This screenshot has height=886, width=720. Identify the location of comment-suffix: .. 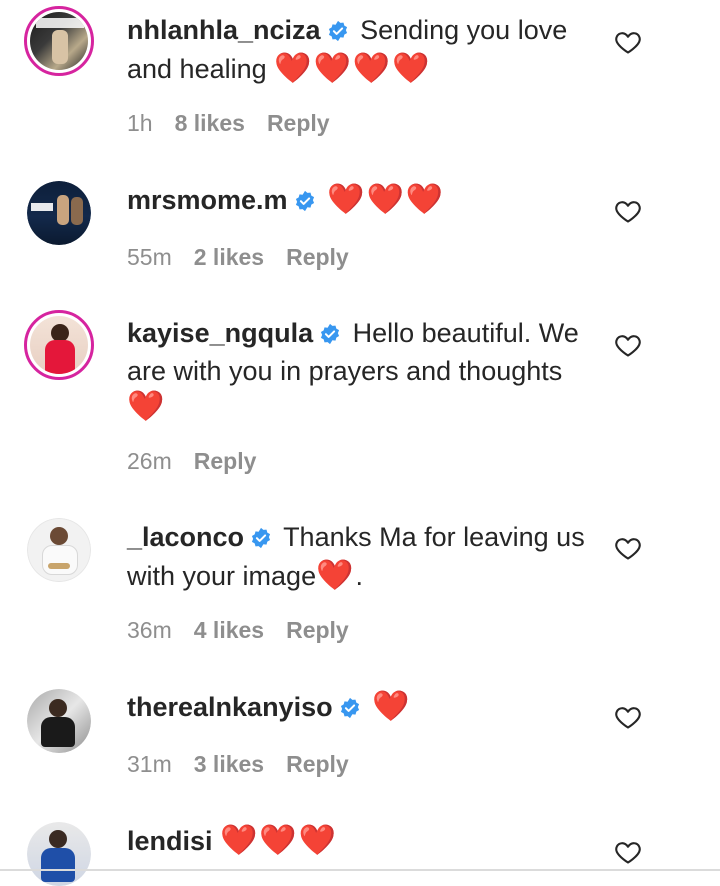
(359, 576).